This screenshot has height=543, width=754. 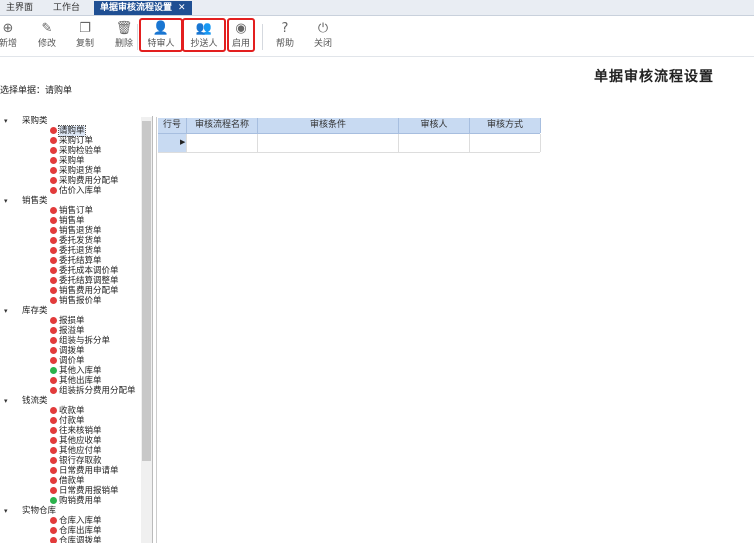 I want to click on tree-group: ▾ 钱流类, so click(x=26, y=401).